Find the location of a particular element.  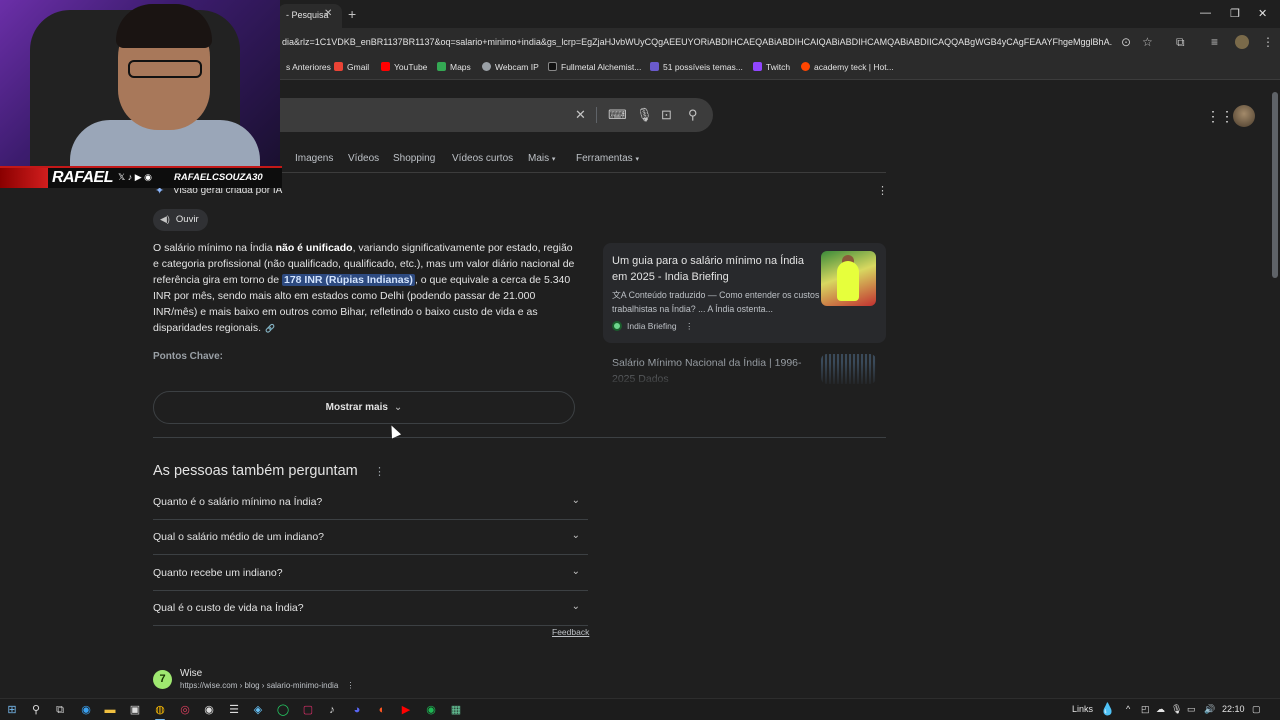

volume-icon: 🔊 is located at coordinates (1209, 709).